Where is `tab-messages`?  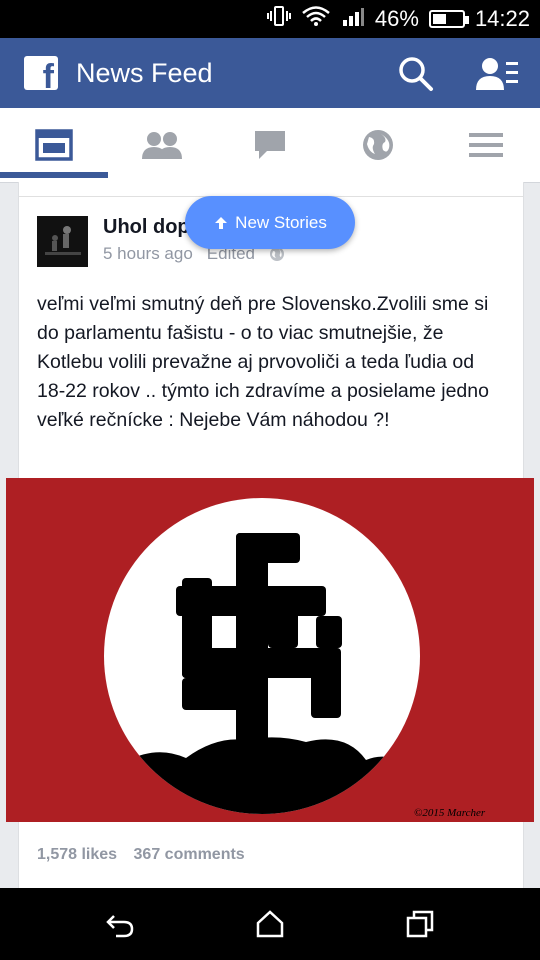 tab-messages is located at coordinates (270, 145).